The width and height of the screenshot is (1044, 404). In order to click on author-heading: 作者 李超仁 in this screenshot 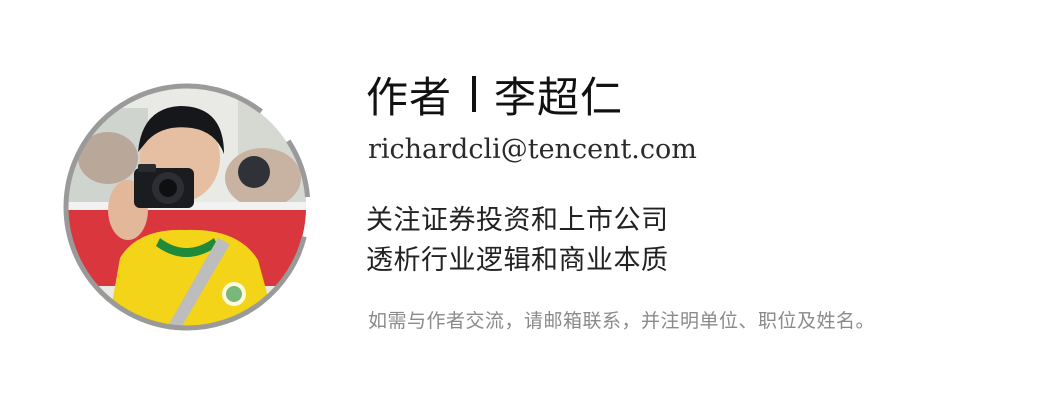, I will do `click(494, 94)`.